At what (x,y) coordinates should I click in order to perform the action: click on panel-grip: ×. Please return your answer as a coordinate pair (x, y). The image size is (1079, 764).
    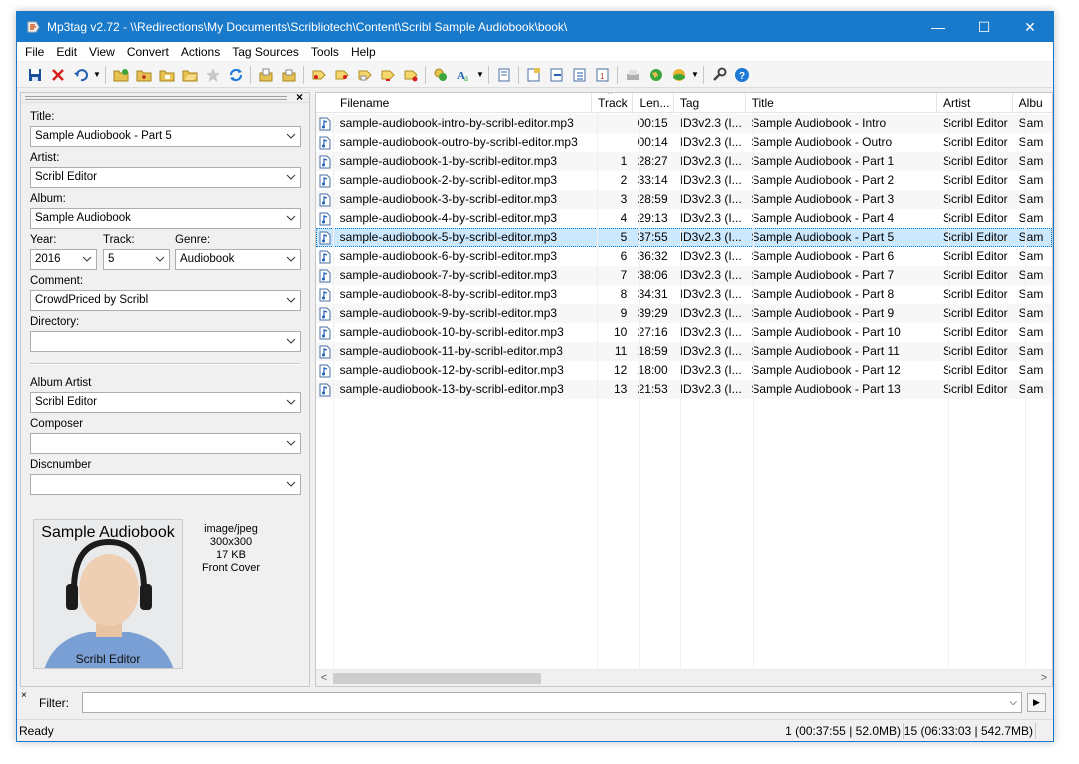
    Looking at the image, I should click on (165, 97).